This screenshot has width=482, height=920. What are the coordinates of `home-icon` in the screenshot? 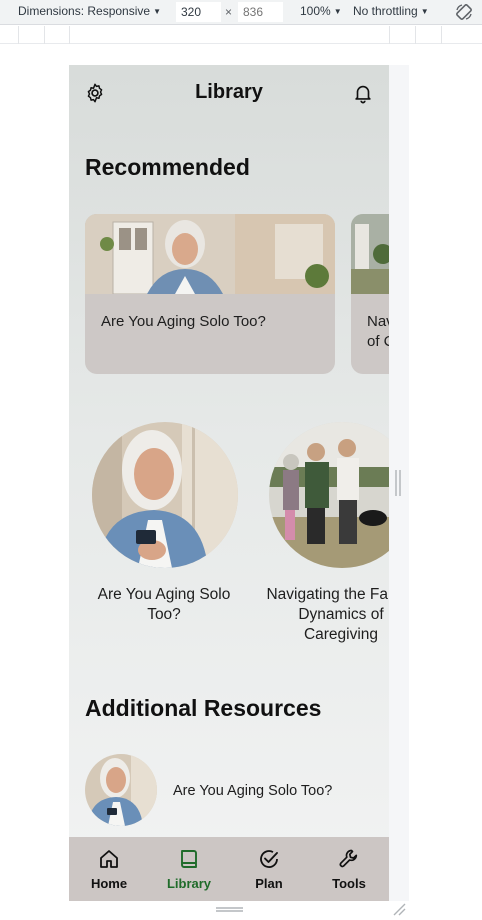 It's located at (109, 859).